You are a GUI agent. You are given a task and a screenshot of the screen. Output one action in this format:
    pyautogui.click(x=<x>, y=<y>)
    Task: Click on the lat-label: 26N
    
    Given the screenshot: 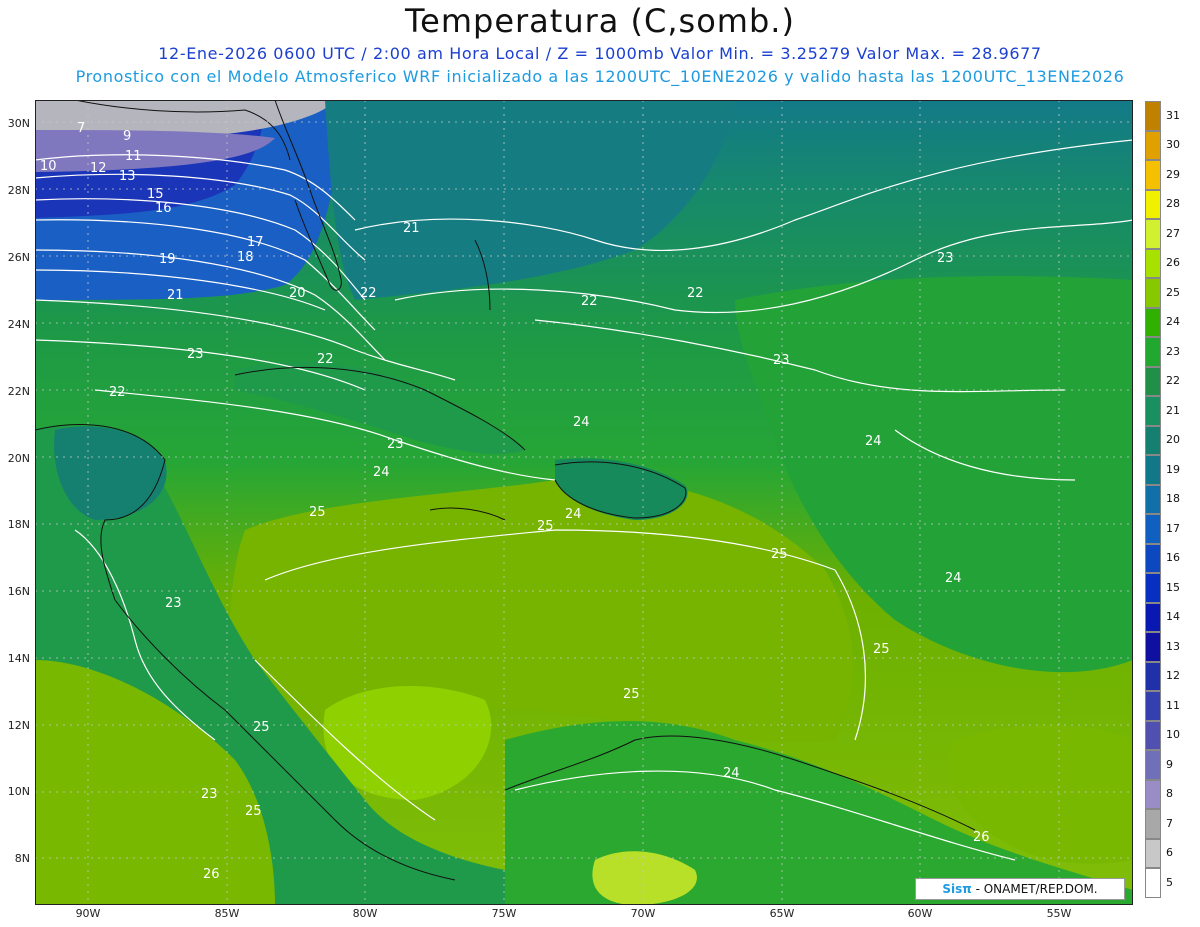 What is the action you would take?
    pyautogui.click(x=18, y=257)
    